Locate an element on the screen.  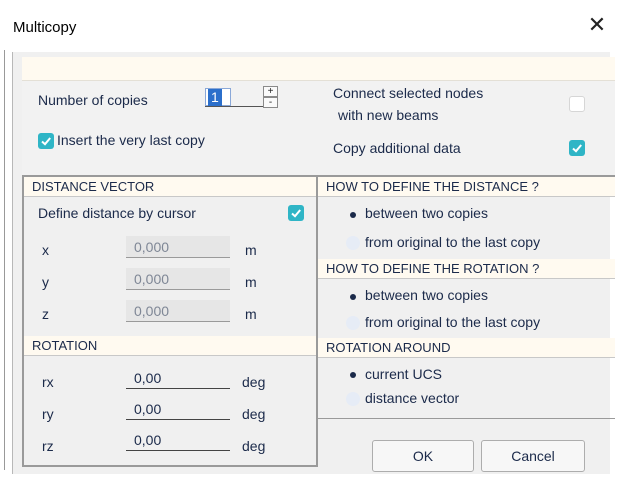
window-title: Multicopy is located at coordinates (45, 27).